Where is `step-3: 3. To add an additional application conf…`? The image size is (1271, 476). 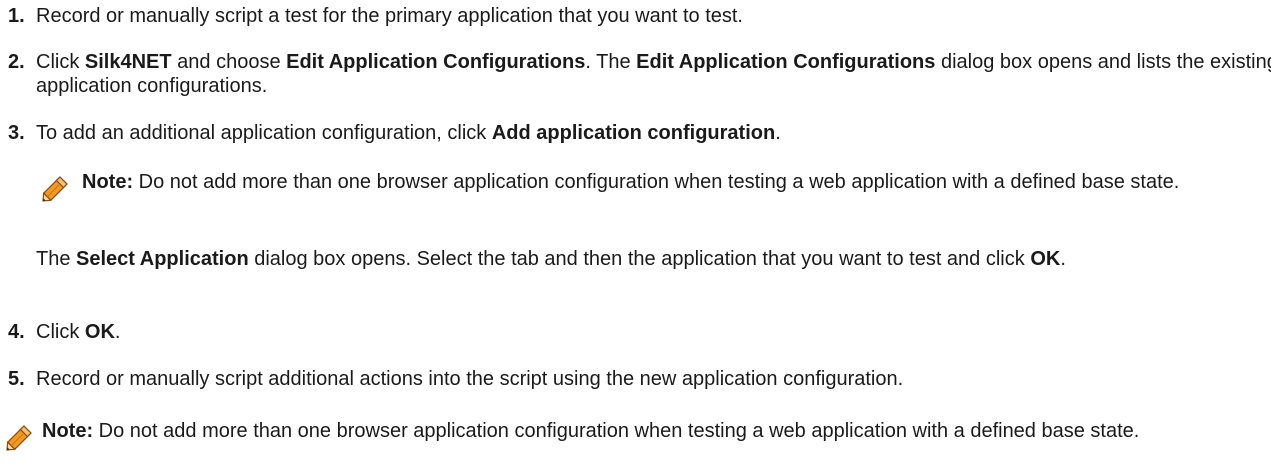
step-3: 3. To add an additional application conf… is located at coordinates (635, 133).